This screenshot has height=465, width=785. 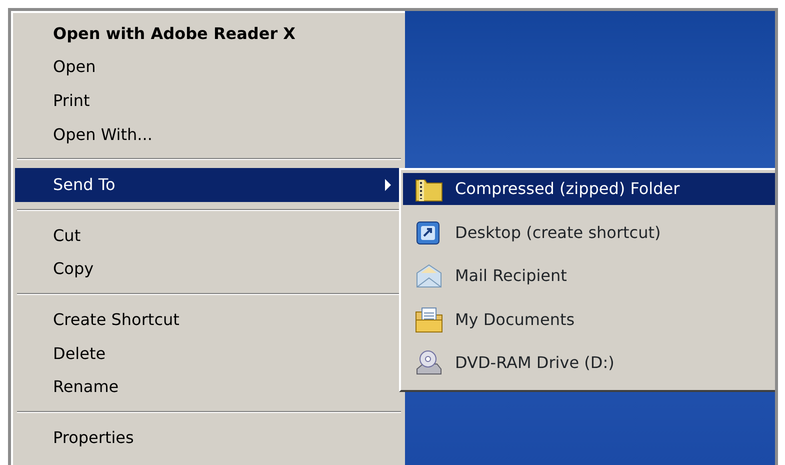 What do you see at coordinates (429, 276) in the screenshot?
I see `envelope-icon` at bounding box center [429, 276].